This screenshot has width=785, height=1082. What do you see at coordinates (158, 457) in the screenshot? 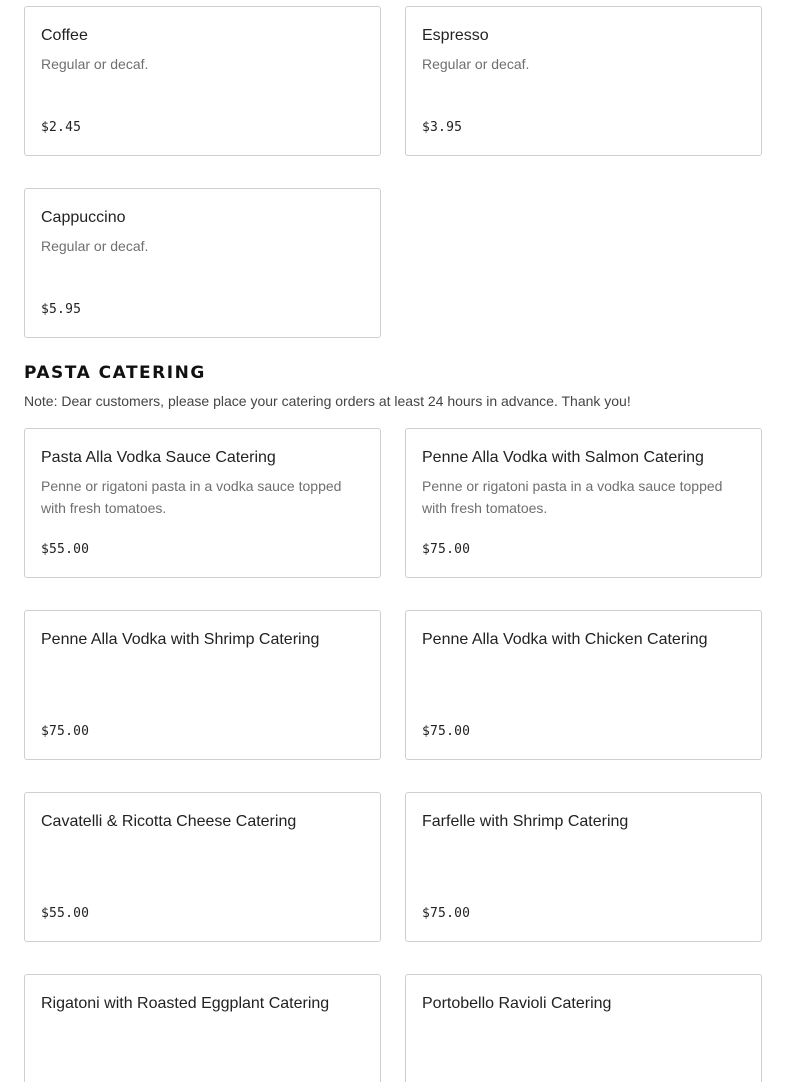
I see `item-name: Pasta Alla Vodka Sauce Catering` at bounding box center [158, 457].